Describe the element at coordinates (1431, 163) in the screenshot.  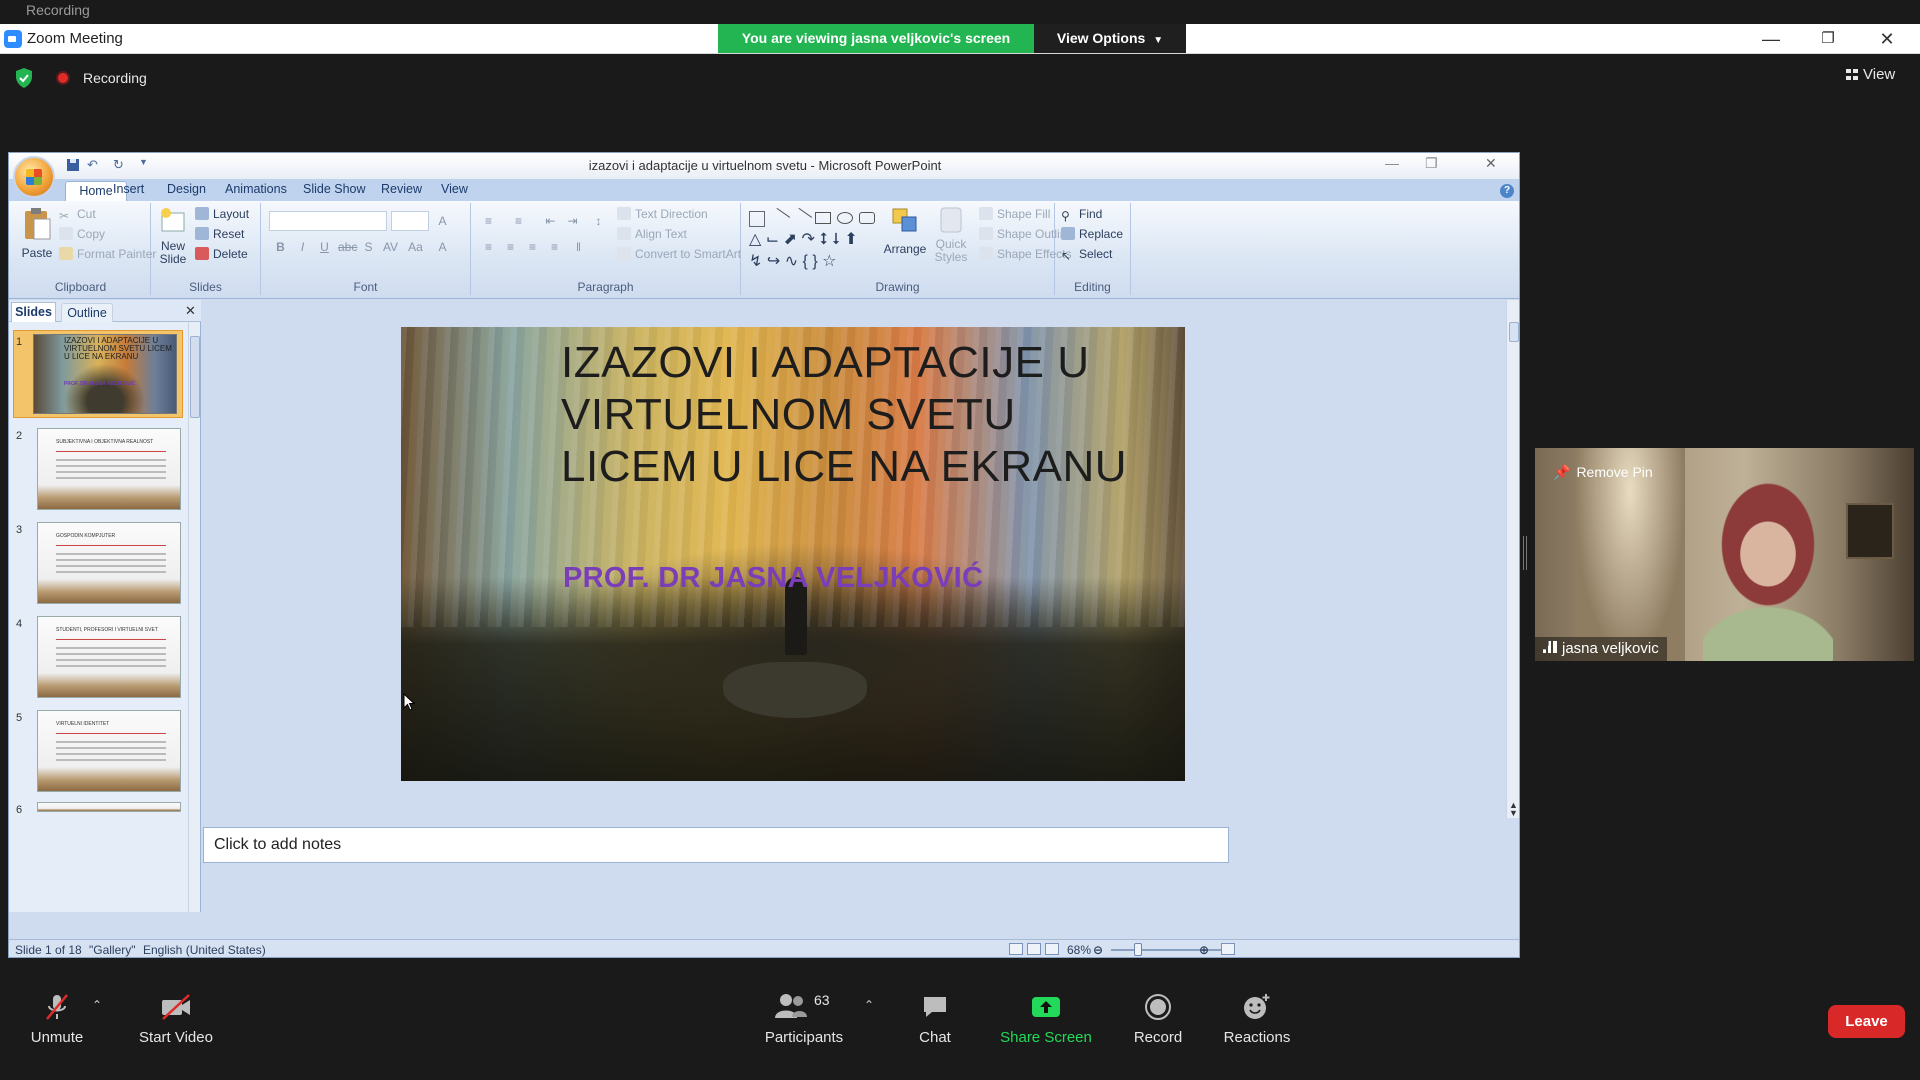
I see `ppt-restore-icon: ❐` at that location.